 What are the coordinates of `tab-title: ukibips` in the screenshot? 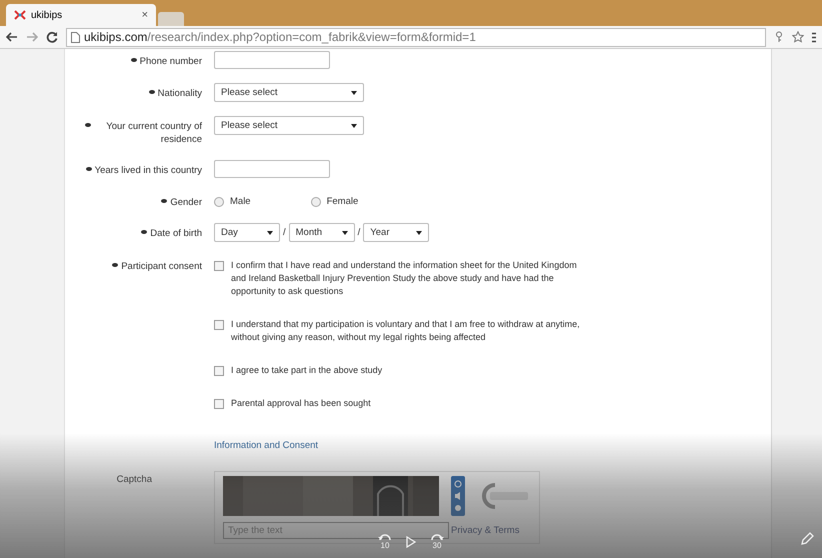 It's located at (47, 15).